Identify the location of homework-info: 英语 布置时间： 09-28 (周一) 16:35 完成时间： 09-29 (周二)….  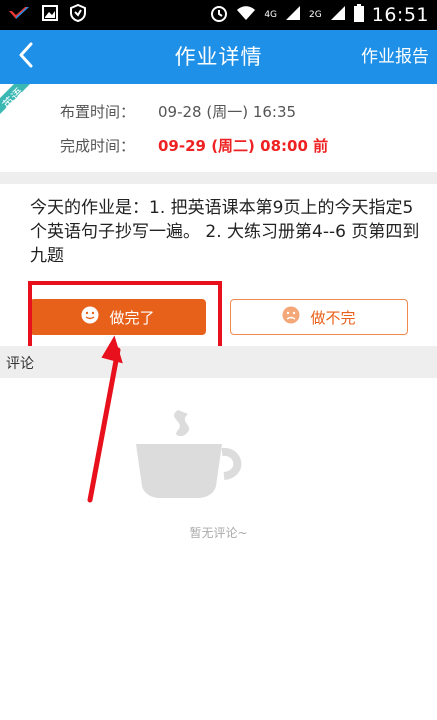
(218, 128).